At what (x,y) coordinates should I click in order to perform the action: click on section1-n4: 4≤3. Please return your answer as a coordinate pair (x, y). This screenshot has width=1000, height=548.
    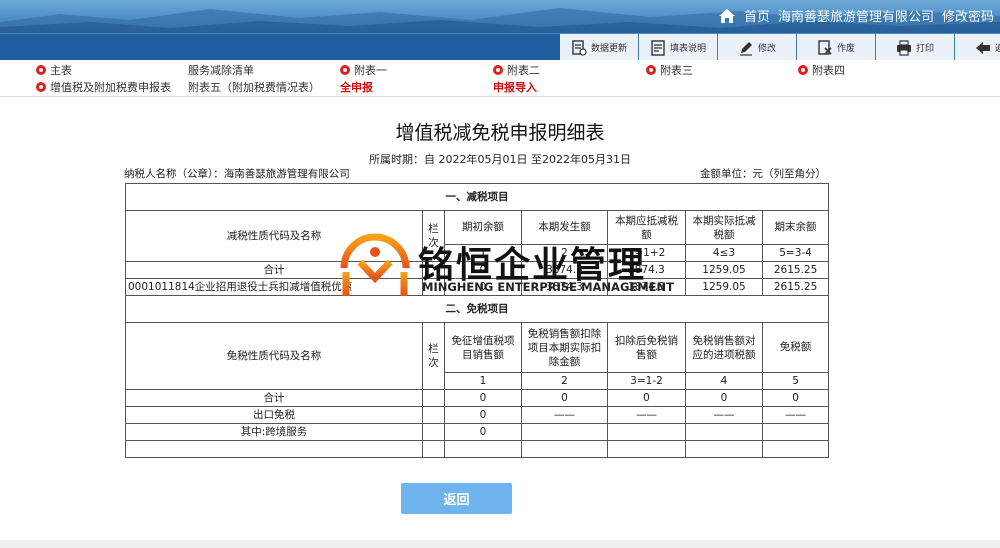
    Looking at the image, I should click on (724, 253).